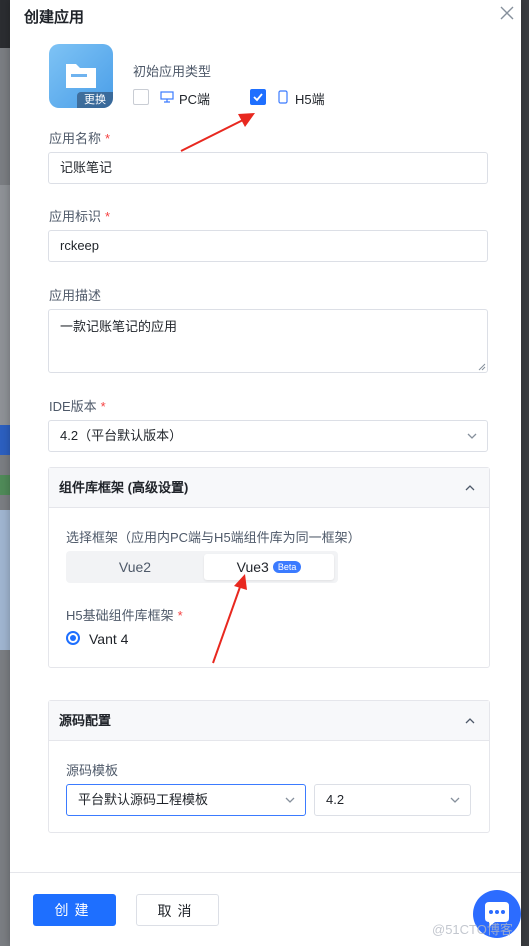 The height and width of the screenshot is (946, 529). I want to click on dialog-title: 创建应用, so click(54, 17).